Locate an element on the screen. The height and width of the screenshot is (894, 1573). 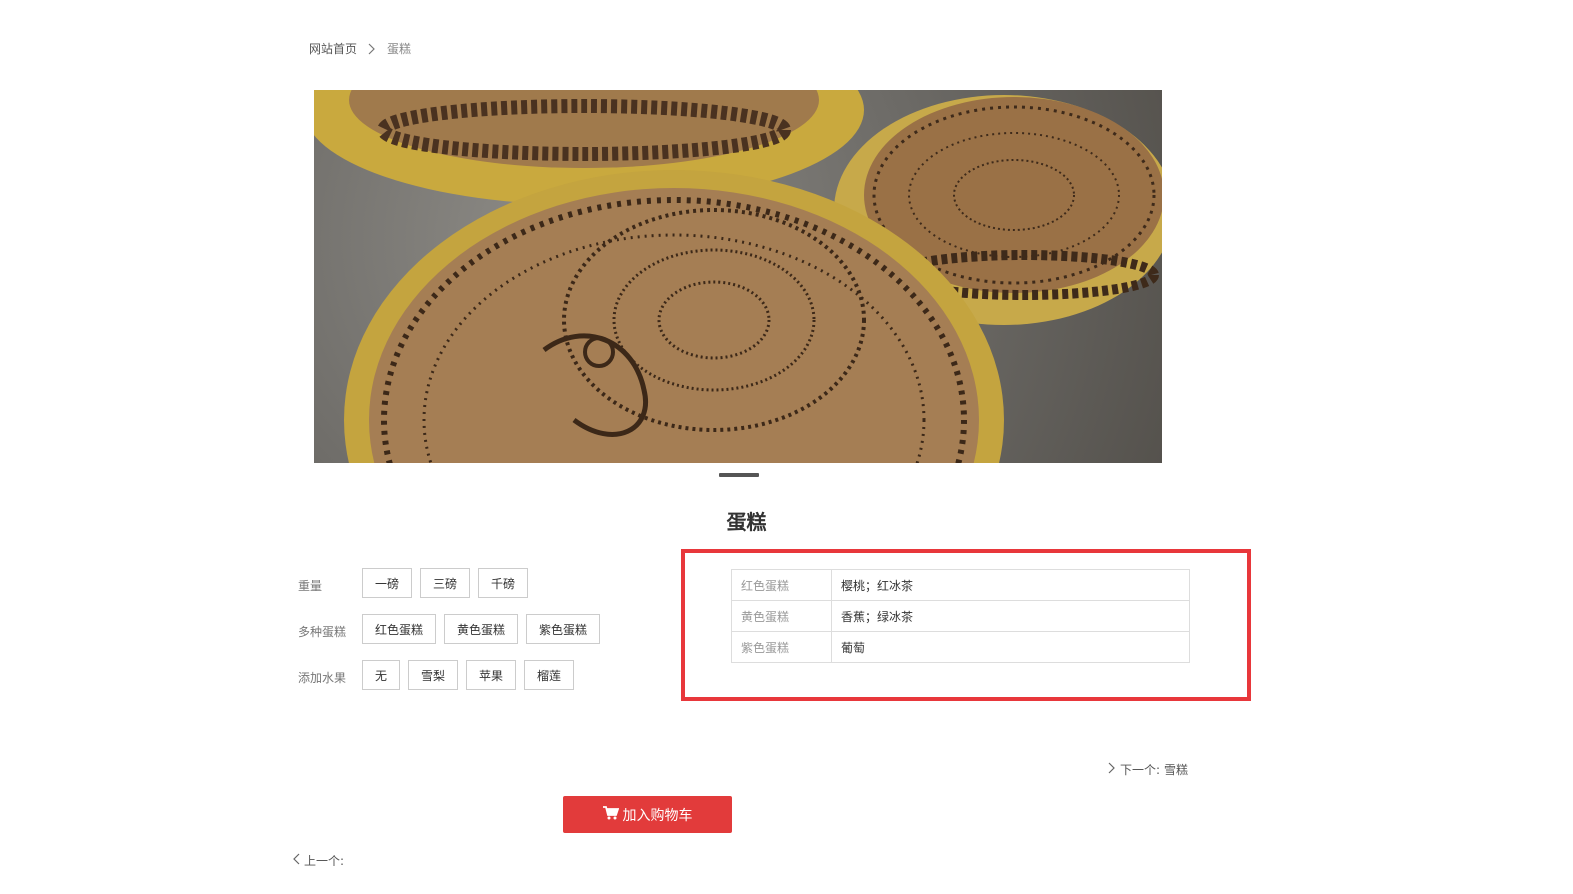
option-buttons: 红色蛋糕 黄色蛋糕 紫色蛋糕 is located at coordinates (481, 629).